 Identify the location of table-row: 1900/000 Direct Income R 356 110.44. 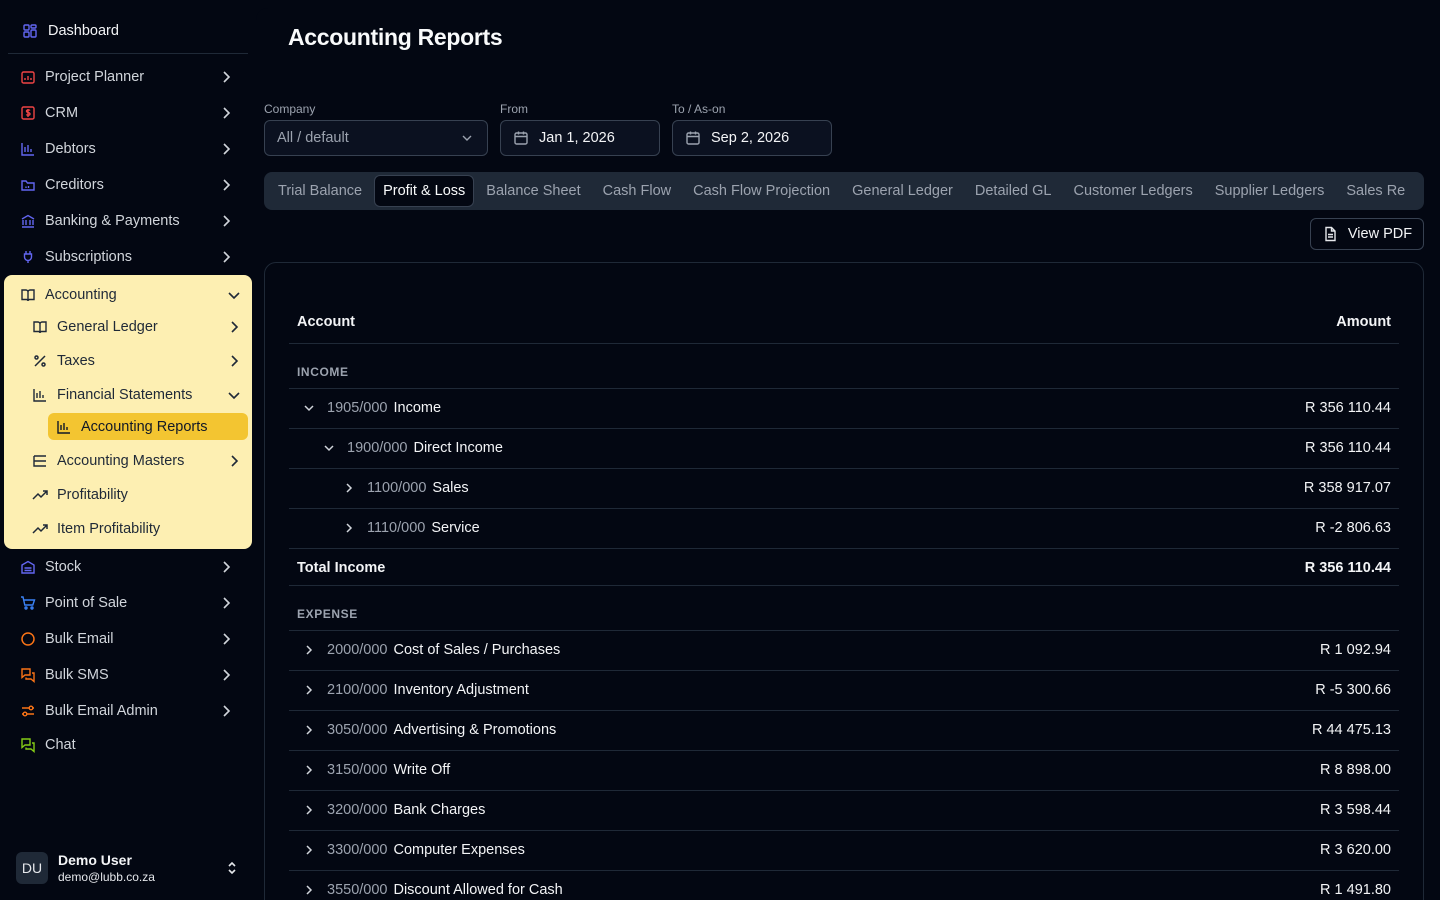
(844, 448).